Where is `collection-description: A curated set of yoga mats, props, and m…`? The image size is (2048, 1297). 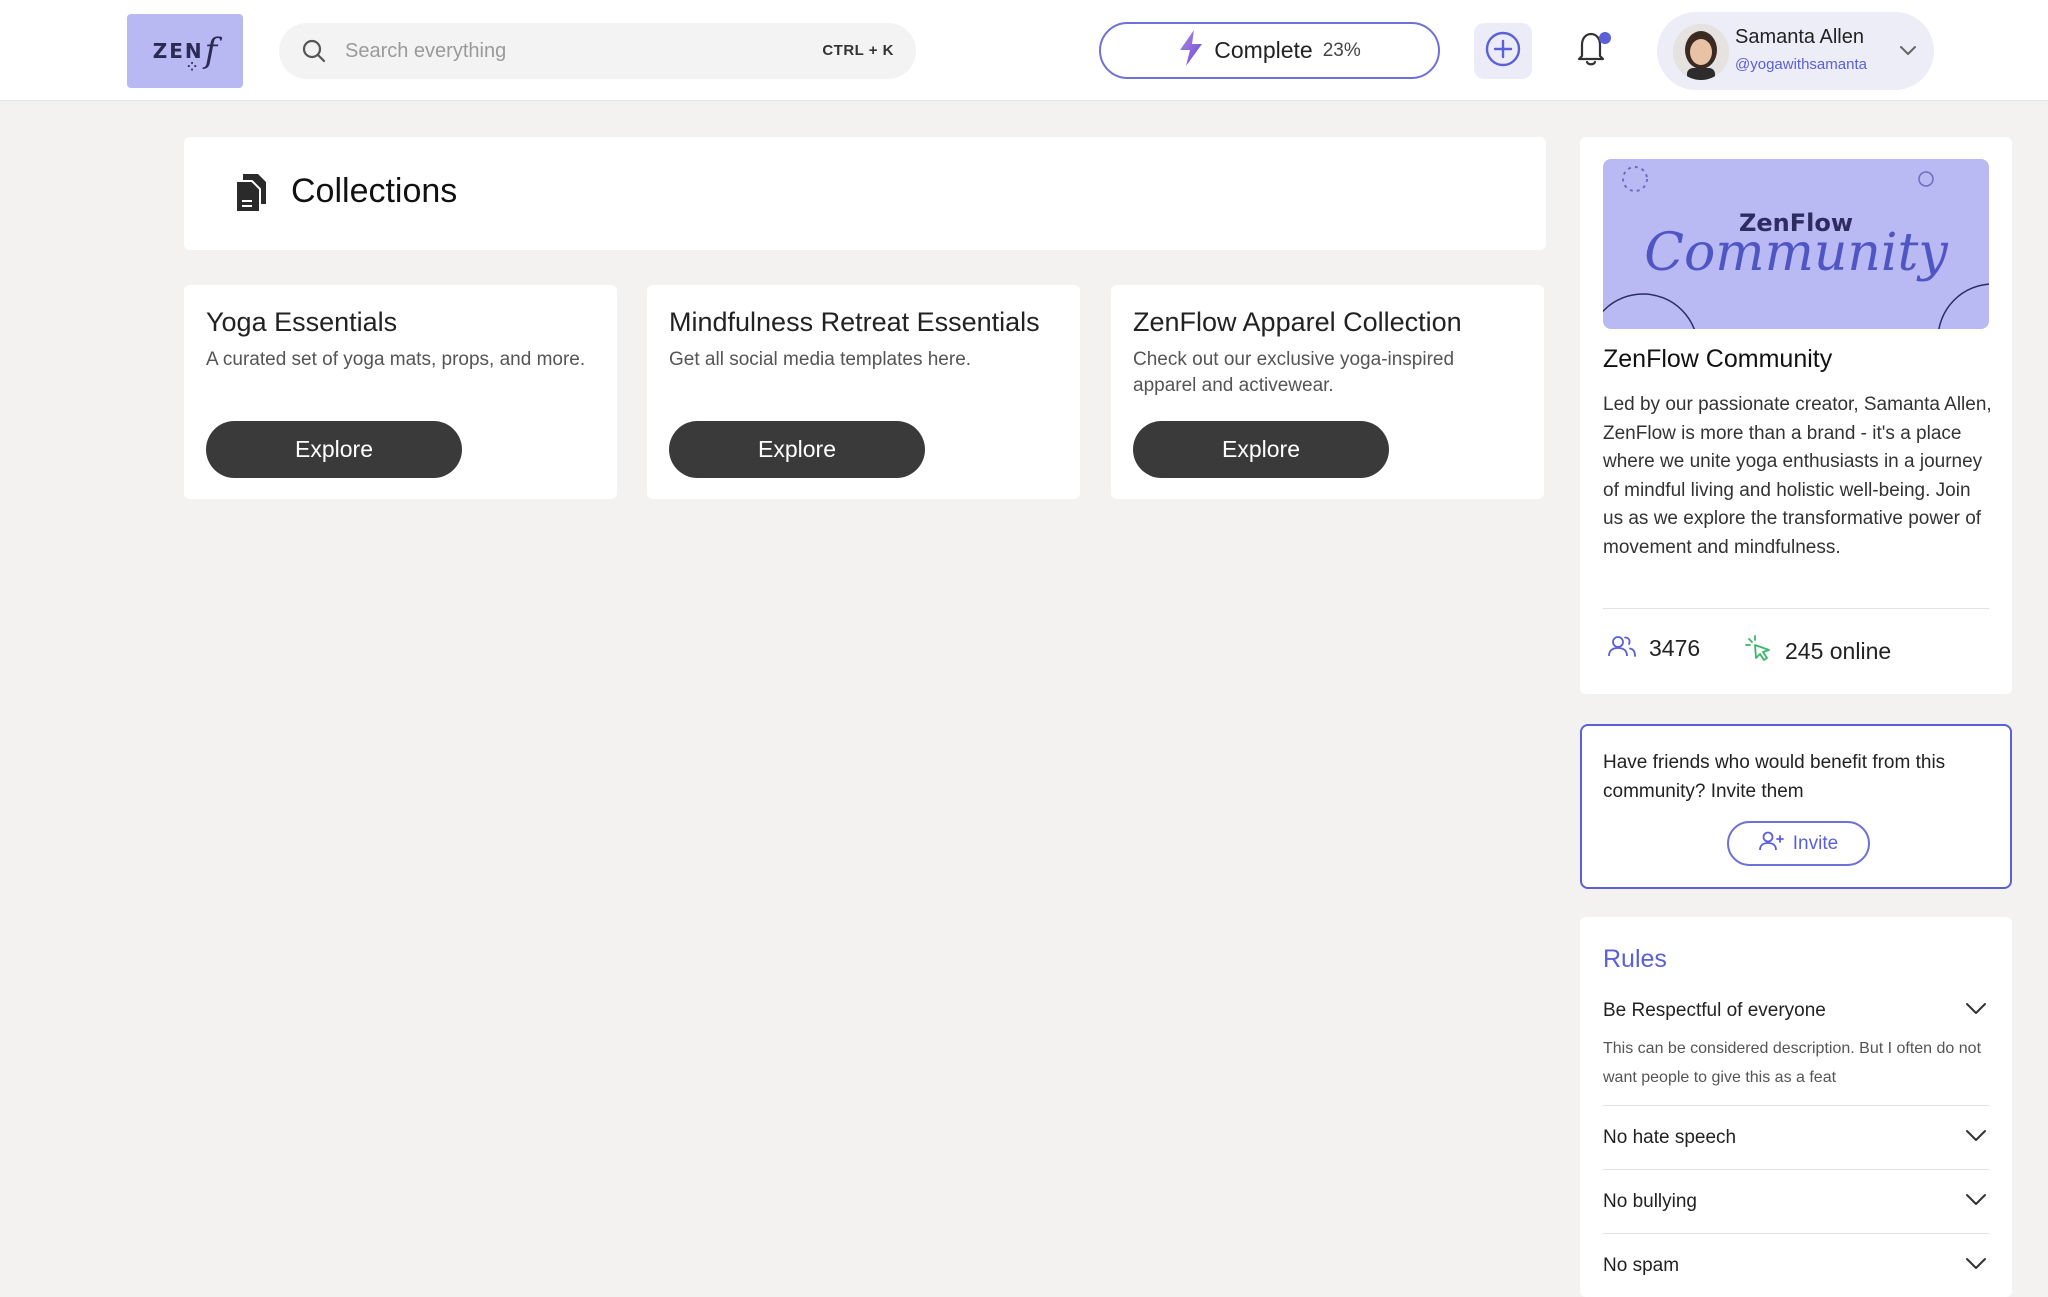 collection-description: A curated set of yoga mats, props, and m… is located at coordinates (396, 359).